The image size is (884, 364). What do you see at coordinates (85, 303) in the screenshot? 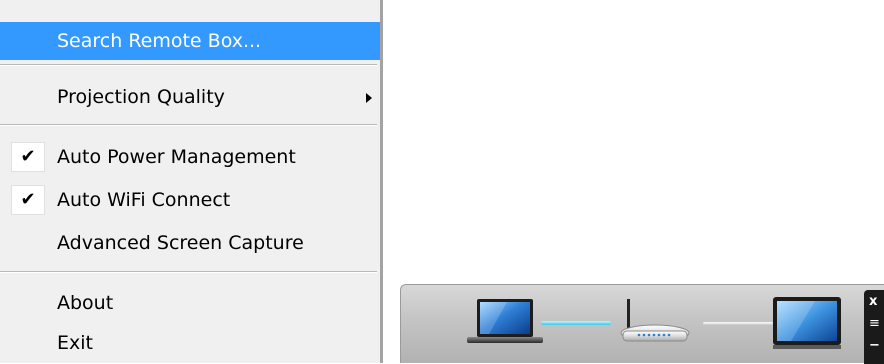
I see `menu-item-label: About` at bounding box center [85, 303].